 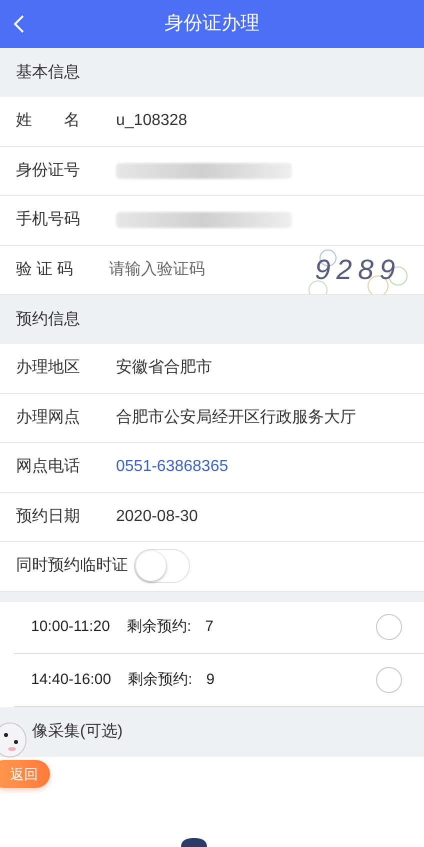 What do you see at coordinates (72, 566) in the screenshot?
I see `field-label: 同时预约临时证` at bounding box center [72, 566].